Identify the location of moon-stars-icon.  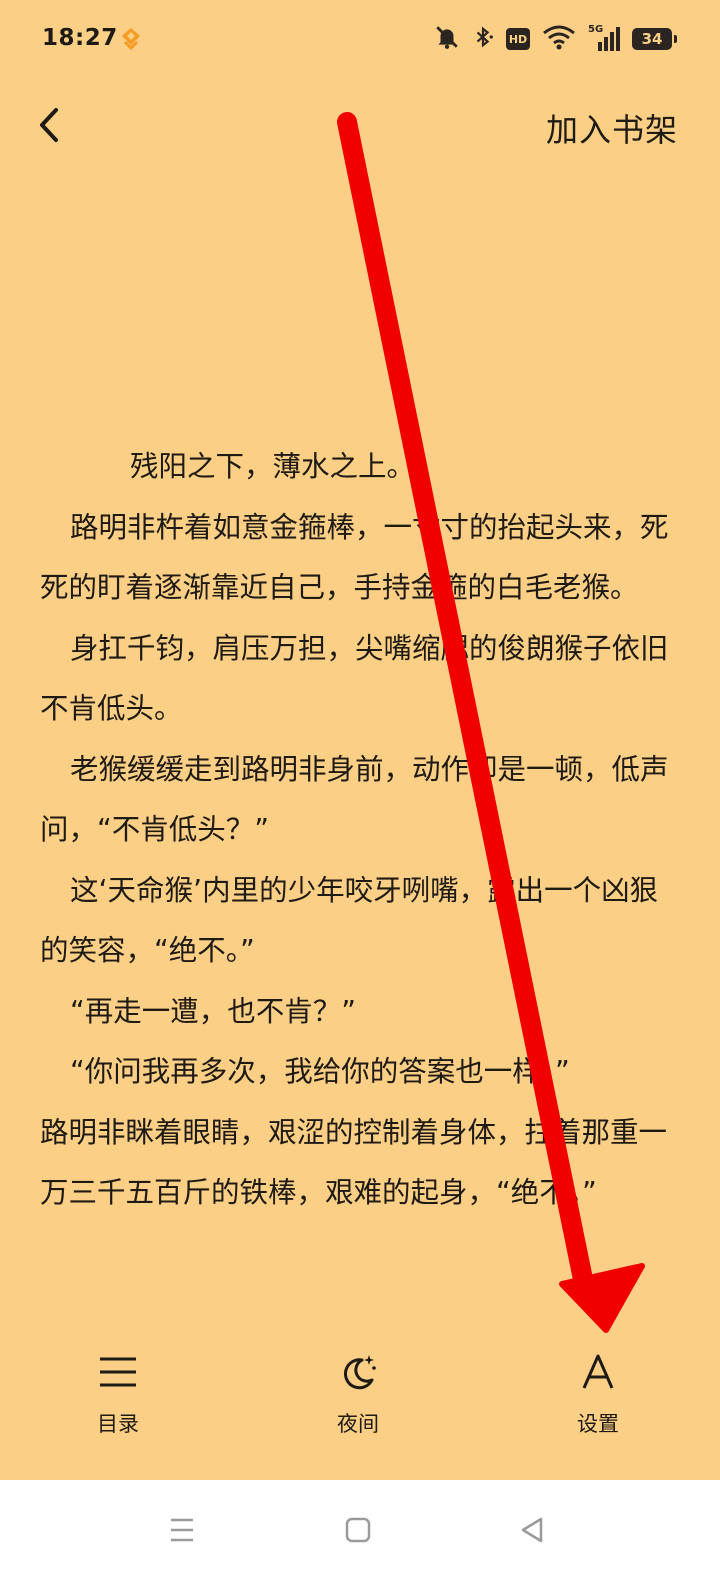
(358, 1372).